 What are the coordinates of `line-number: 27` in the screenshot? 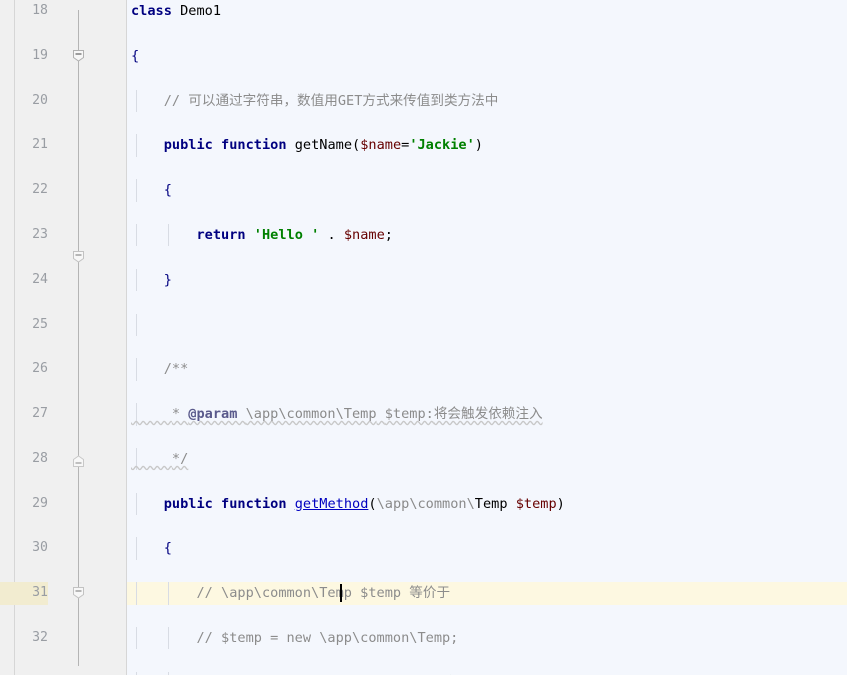 It's located at (40, 414).